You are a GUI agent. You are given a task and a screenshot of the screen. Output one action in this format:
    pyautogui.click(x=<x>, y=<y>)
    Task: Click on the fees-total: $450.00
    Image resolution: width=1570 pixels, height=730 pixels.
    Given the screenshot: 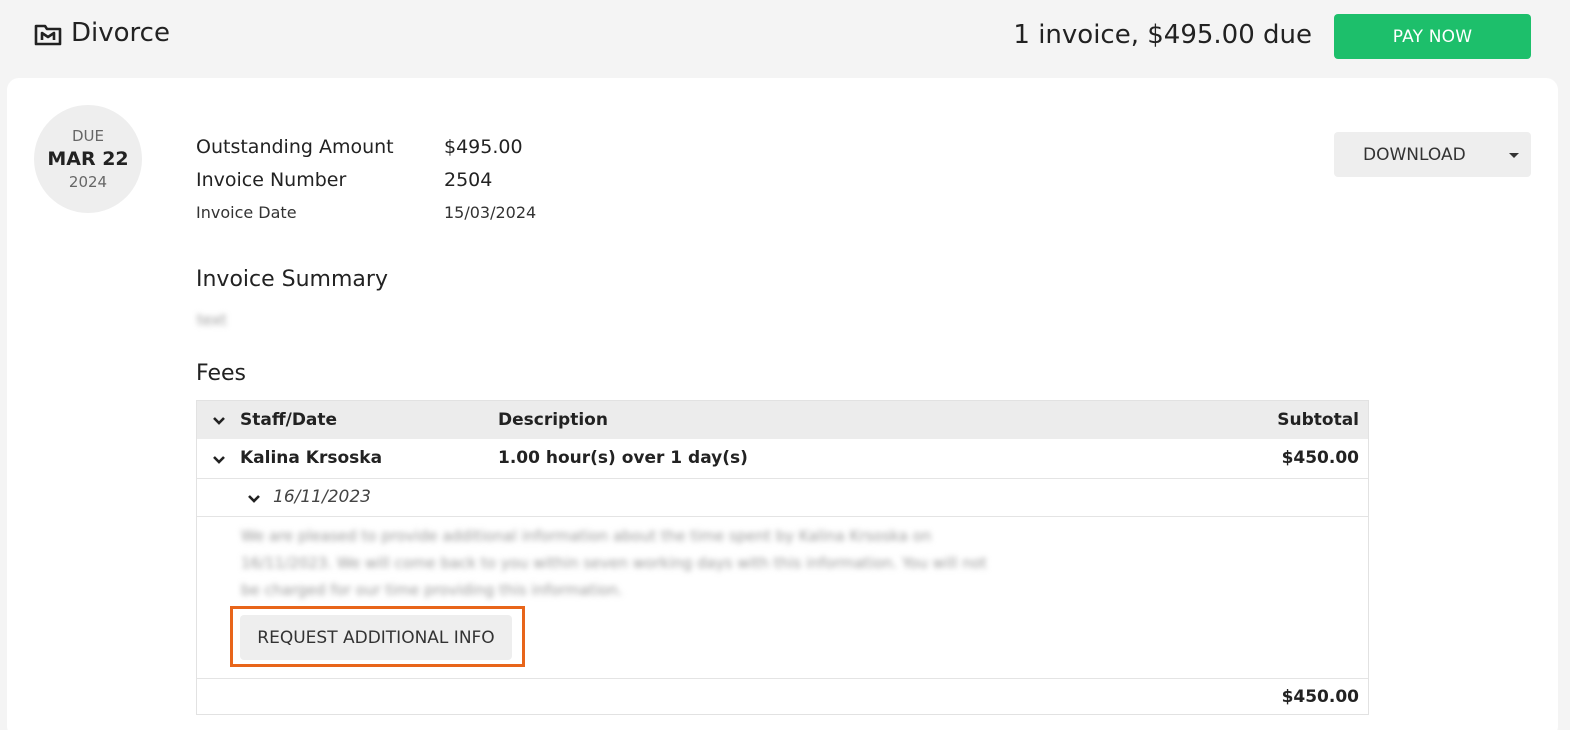 What is the action you would take?
    pyautogui.click(x=1320, y=697)
    